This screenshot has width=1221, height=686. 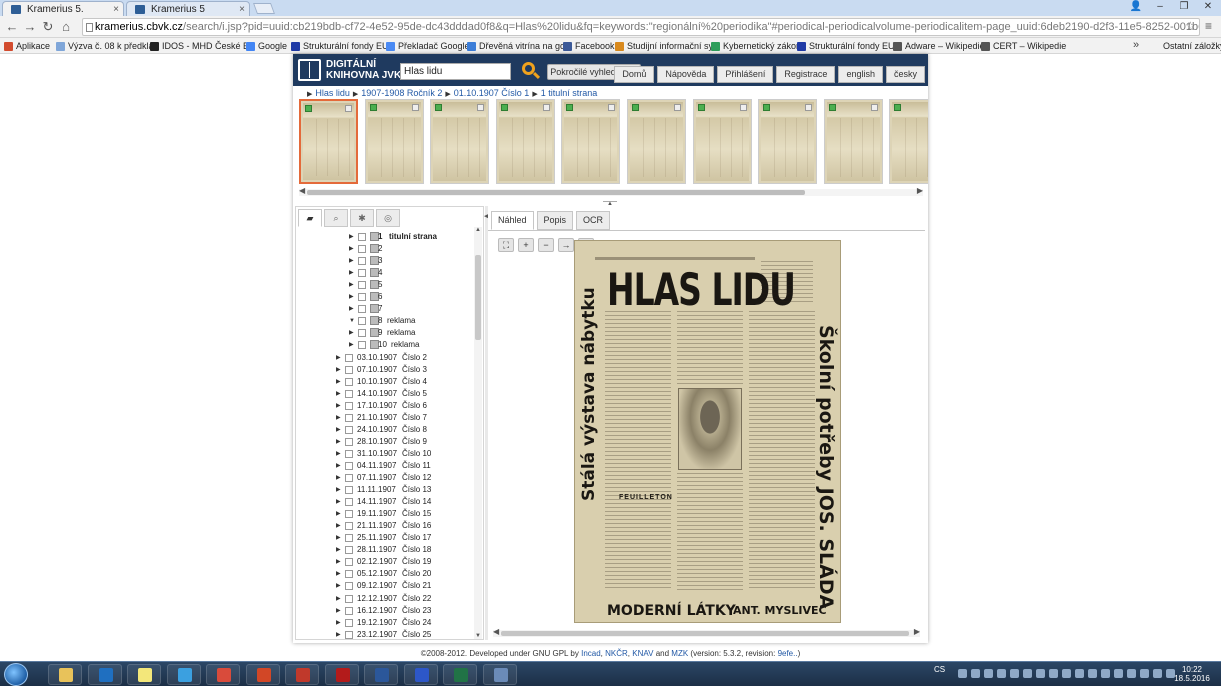 I want to click on scroll-up-icon: ▲, so click(x=478, y=230).